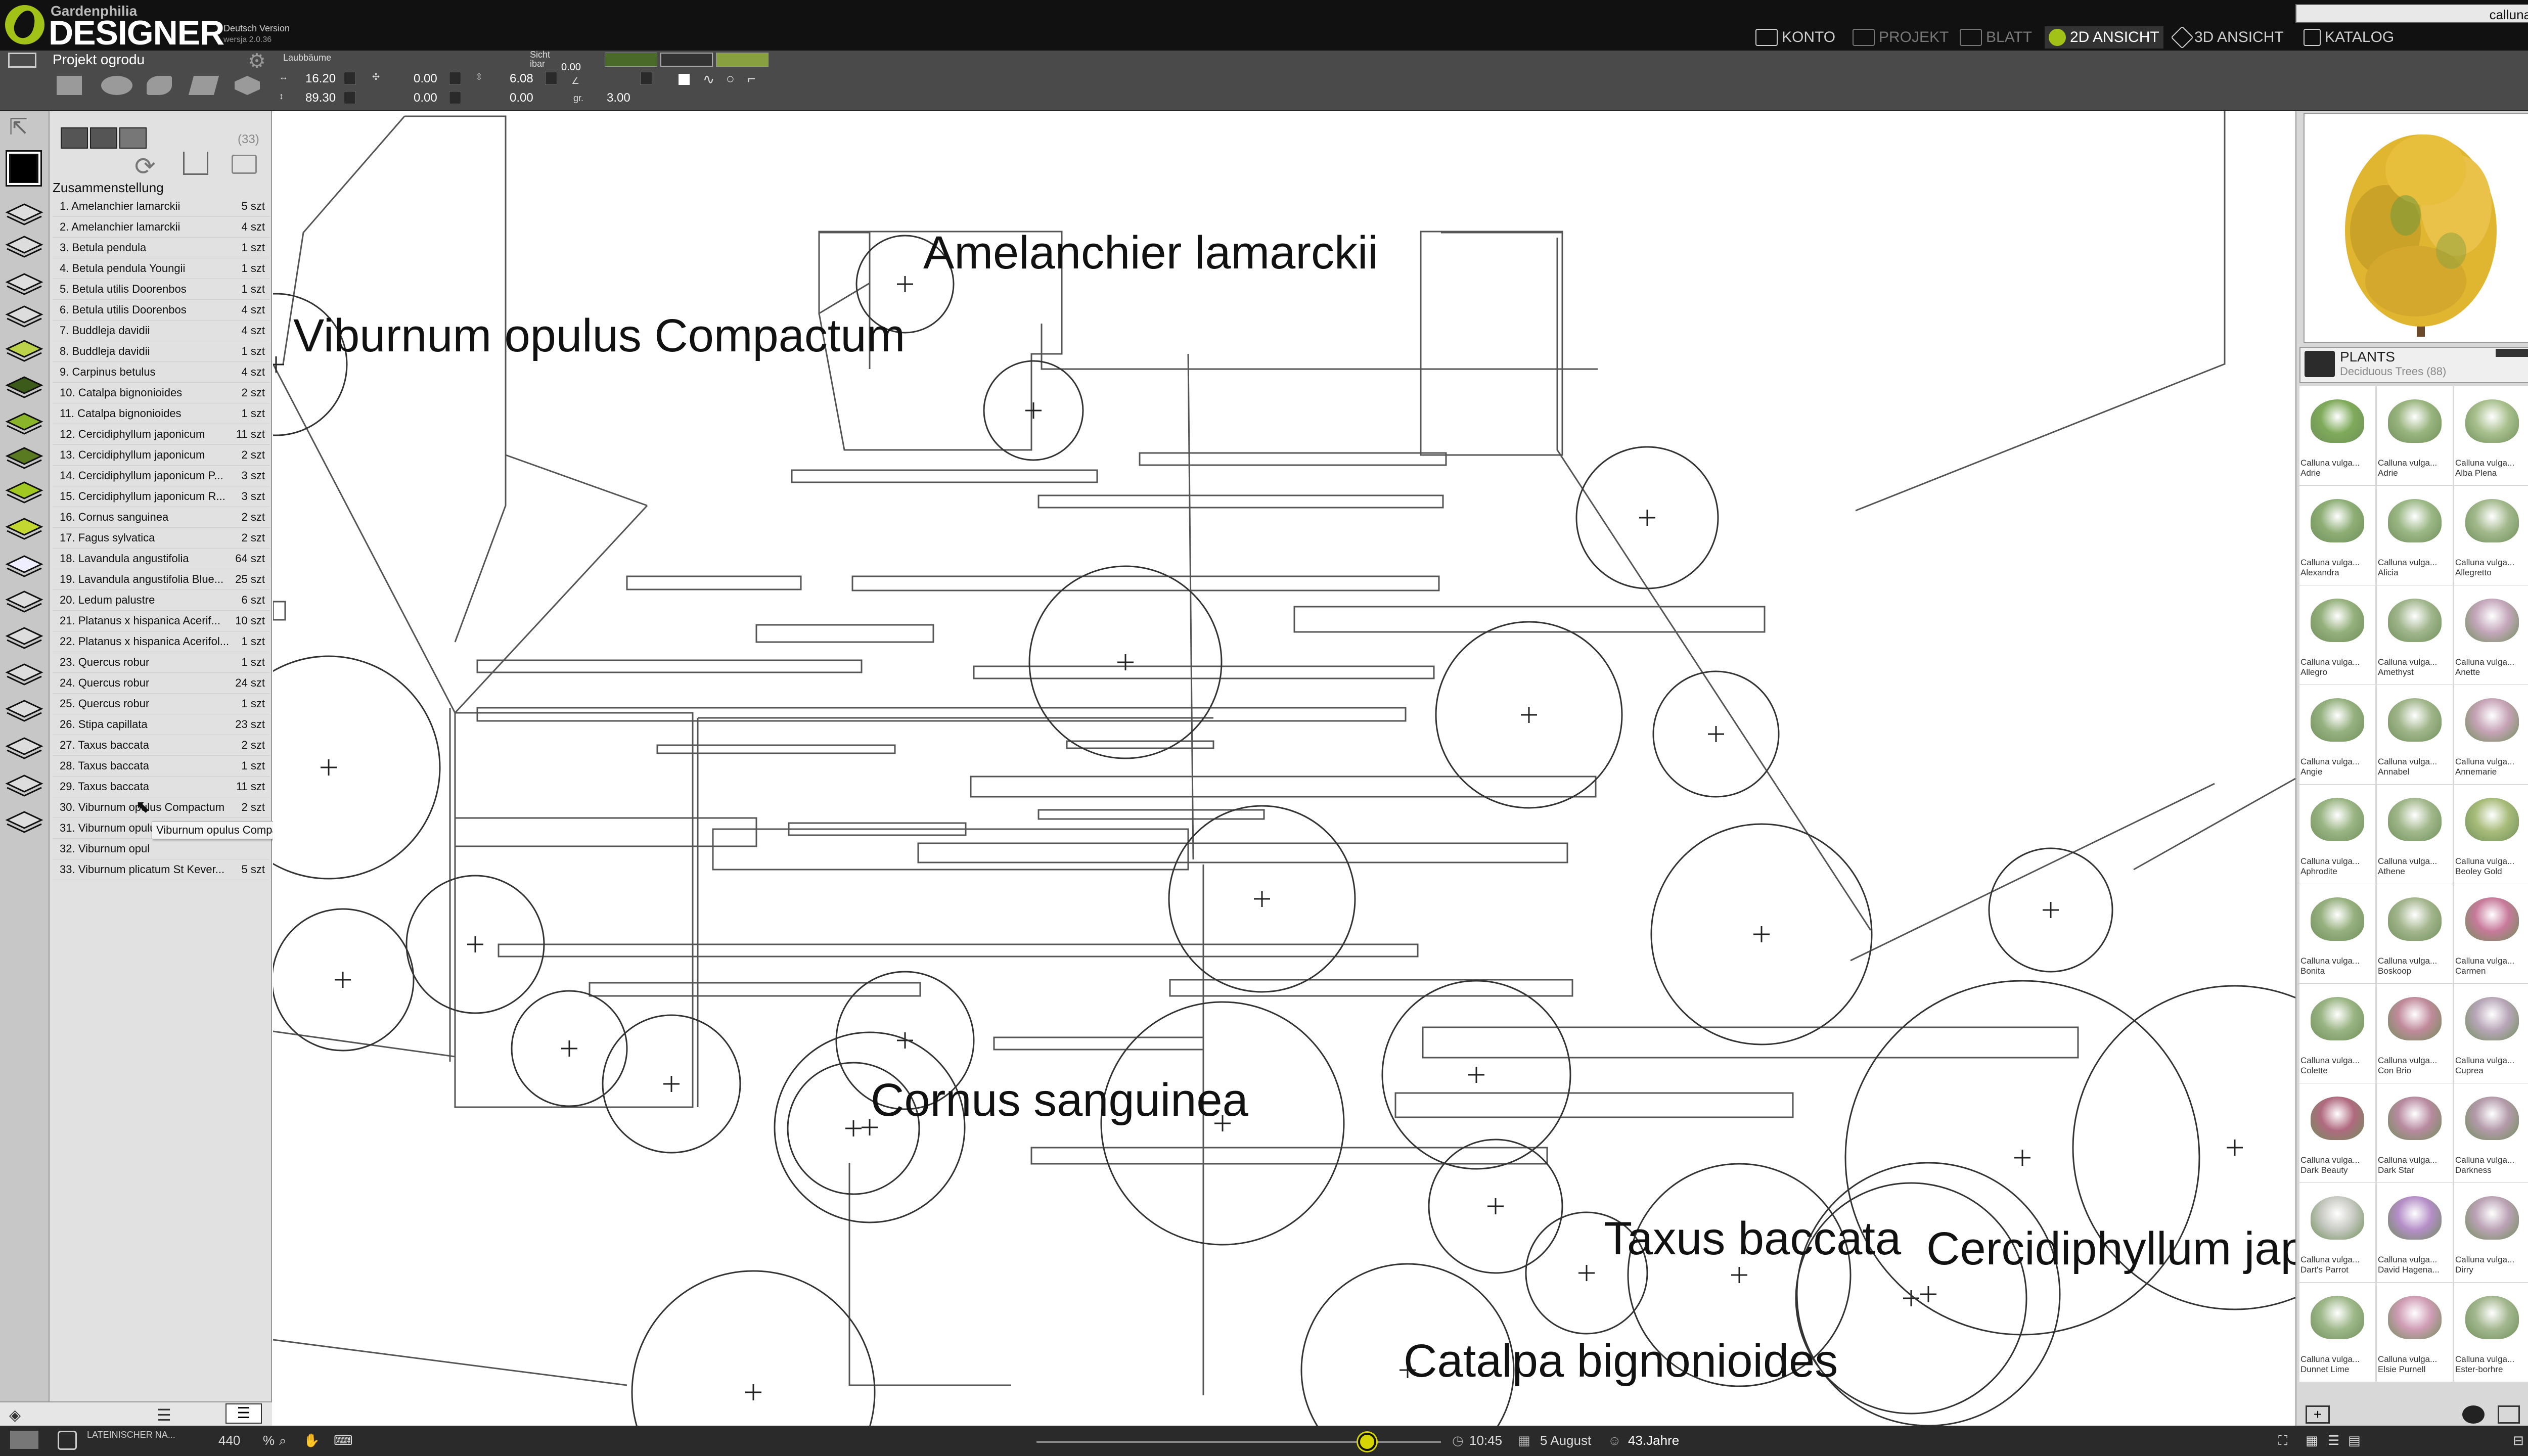 The height and width of the screenshot is (1456, 2528). What do you see at coordinates (685, 79) in the screenshot?
I see `fill-toggle-icon` at bounding box center [685, 79].